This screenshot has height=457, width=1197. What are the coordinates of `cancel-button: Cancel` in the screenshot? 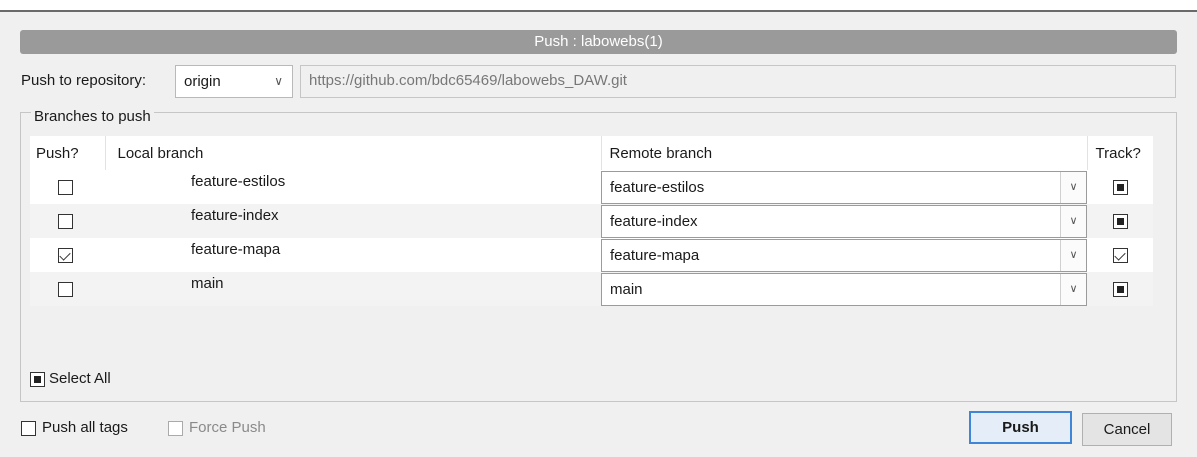 It's located at (1127, 429).